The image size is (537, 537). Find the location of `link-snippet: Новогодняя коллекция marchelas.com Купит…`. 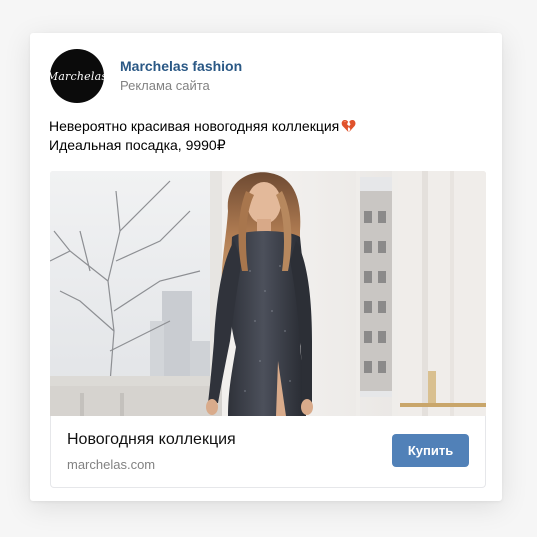

link-snippet: Новогодняя коллекция marchelas.com Купит… is located at coordinates (268, 452).